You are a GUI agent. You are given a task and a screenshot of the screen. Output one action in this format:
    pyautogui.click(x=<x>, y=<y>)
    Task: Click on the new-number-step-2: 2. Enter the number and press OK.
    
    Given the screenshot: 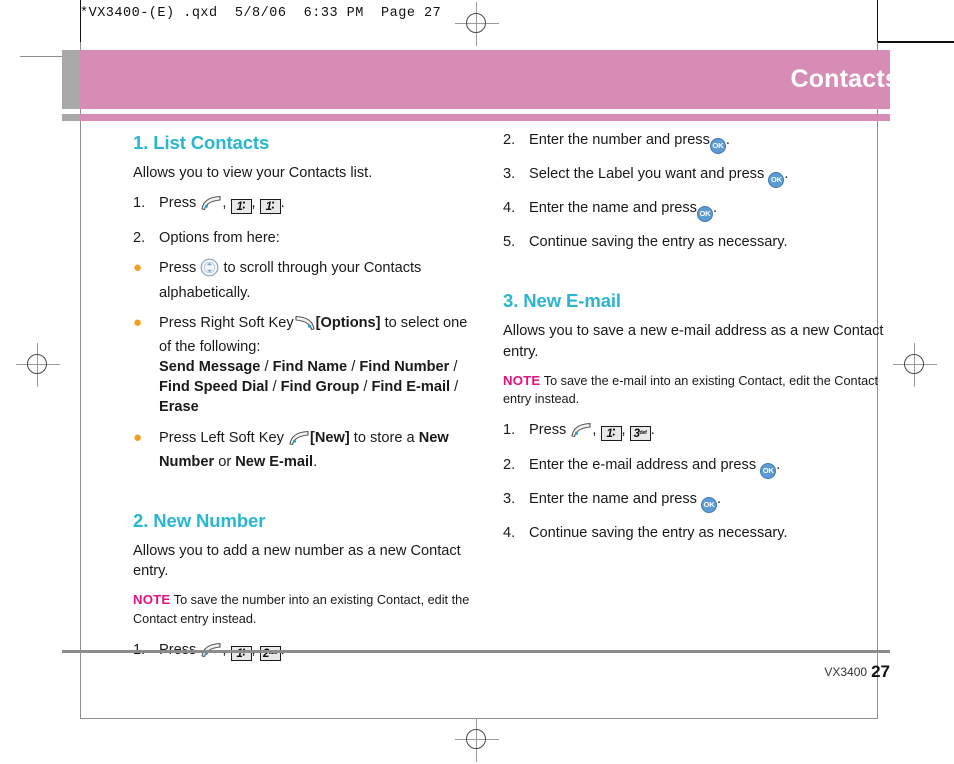 What is the action you would take?
    pyautogui.click(x=698, y=142)
    